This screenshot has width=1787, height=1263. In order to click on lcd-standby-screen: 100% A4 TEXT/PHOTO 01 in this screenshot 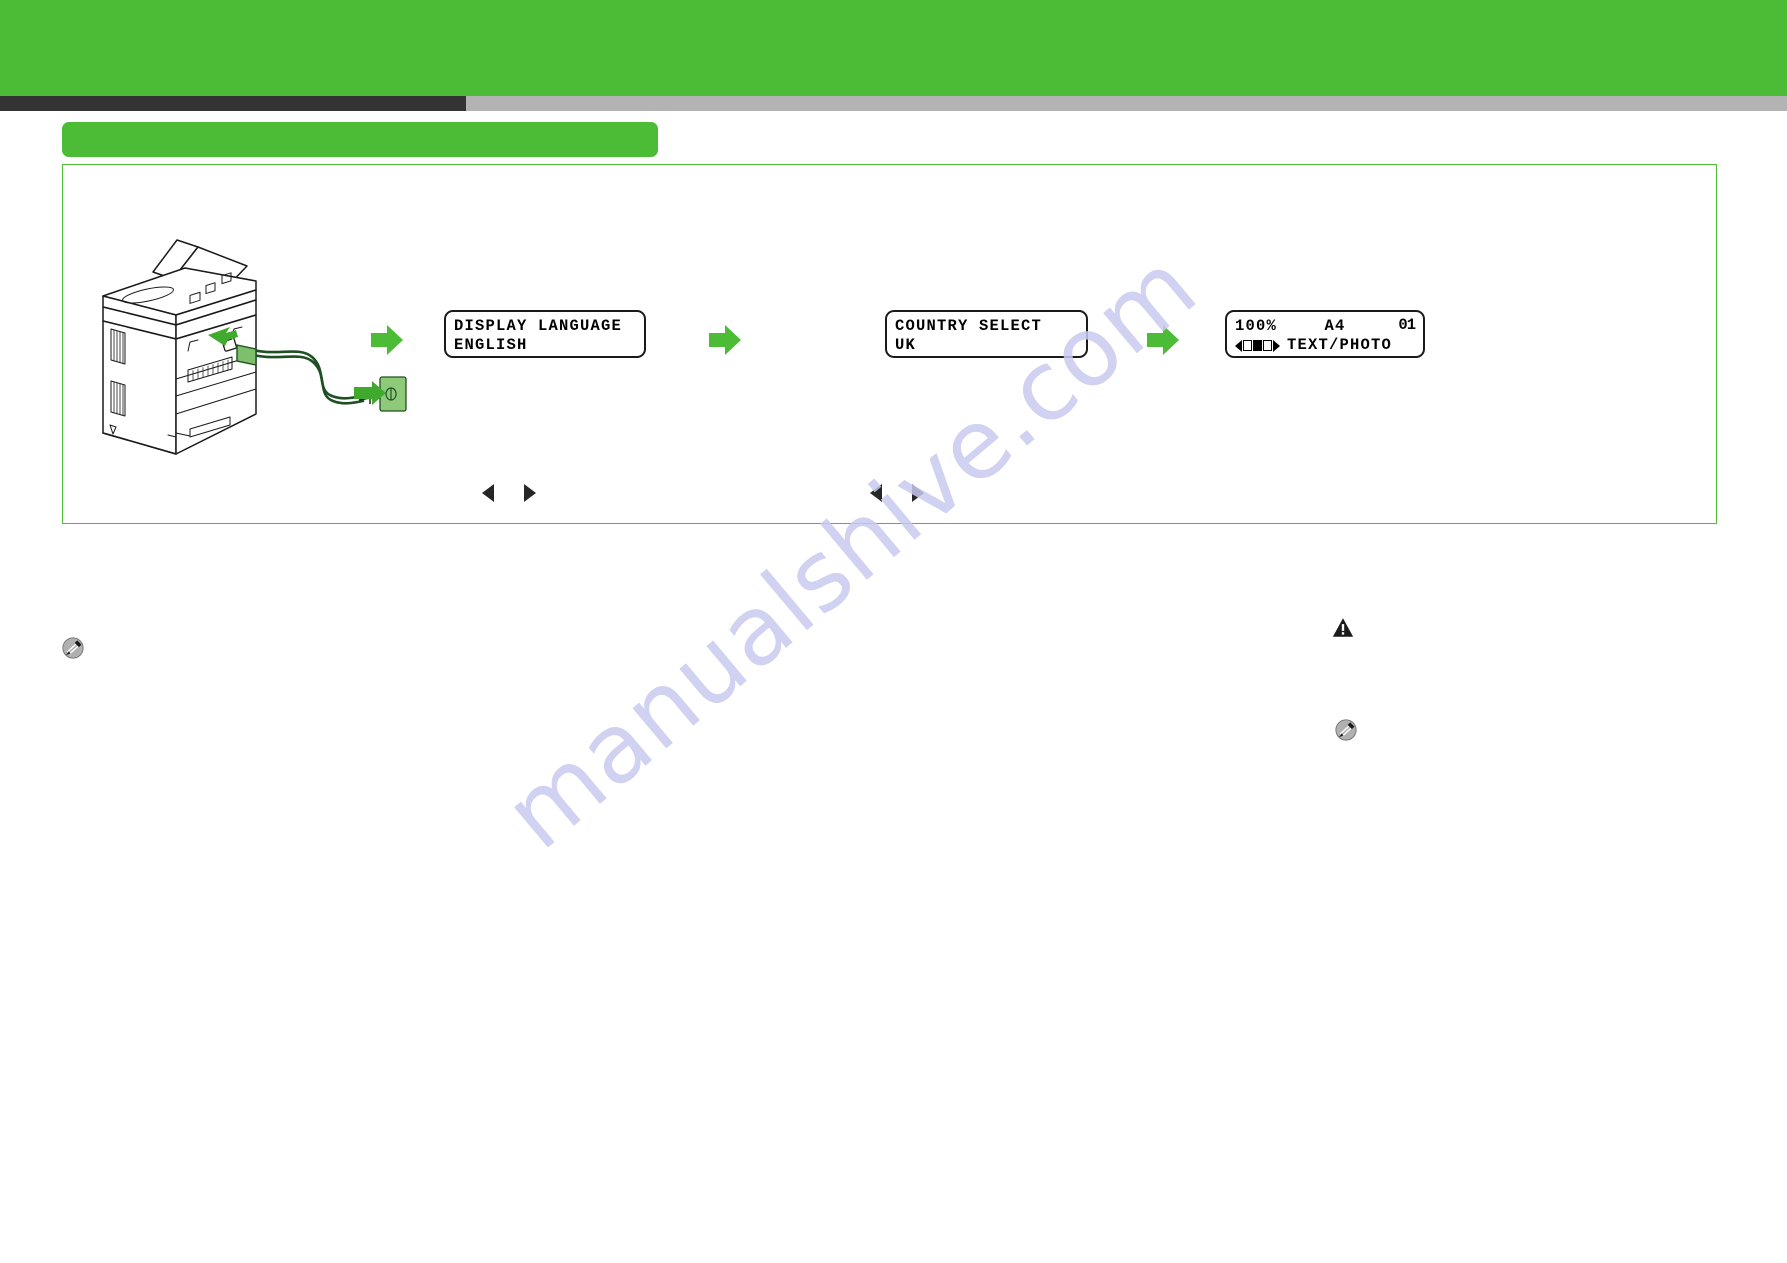, I will do `click(1325, 334)`.